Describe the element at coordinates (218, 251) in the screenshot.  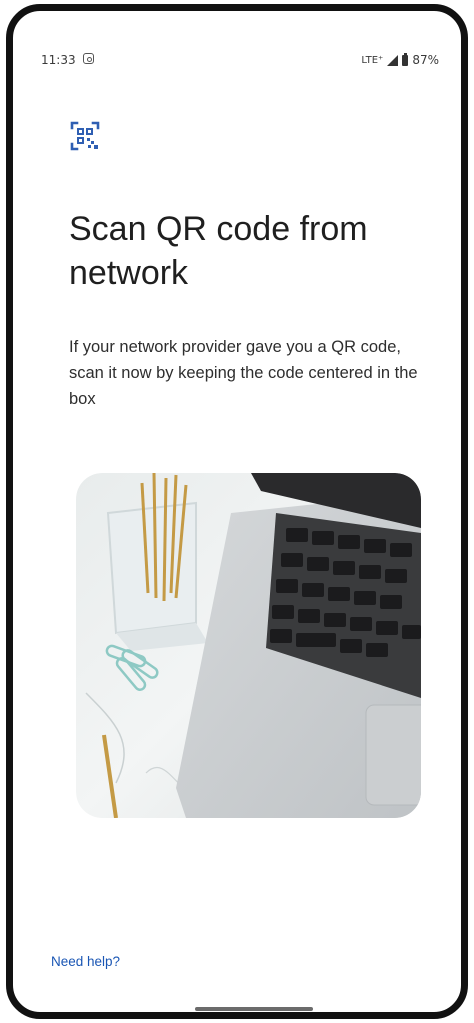
I see `page-title: Scan QR code from network` at that location.